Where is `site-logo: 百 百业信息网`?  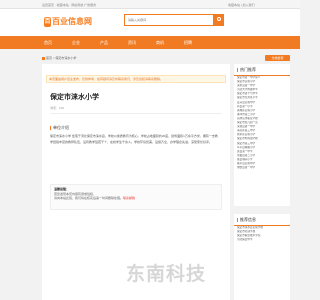 site-logo: 百 百业信息网 is located at coordinates (68, 21).